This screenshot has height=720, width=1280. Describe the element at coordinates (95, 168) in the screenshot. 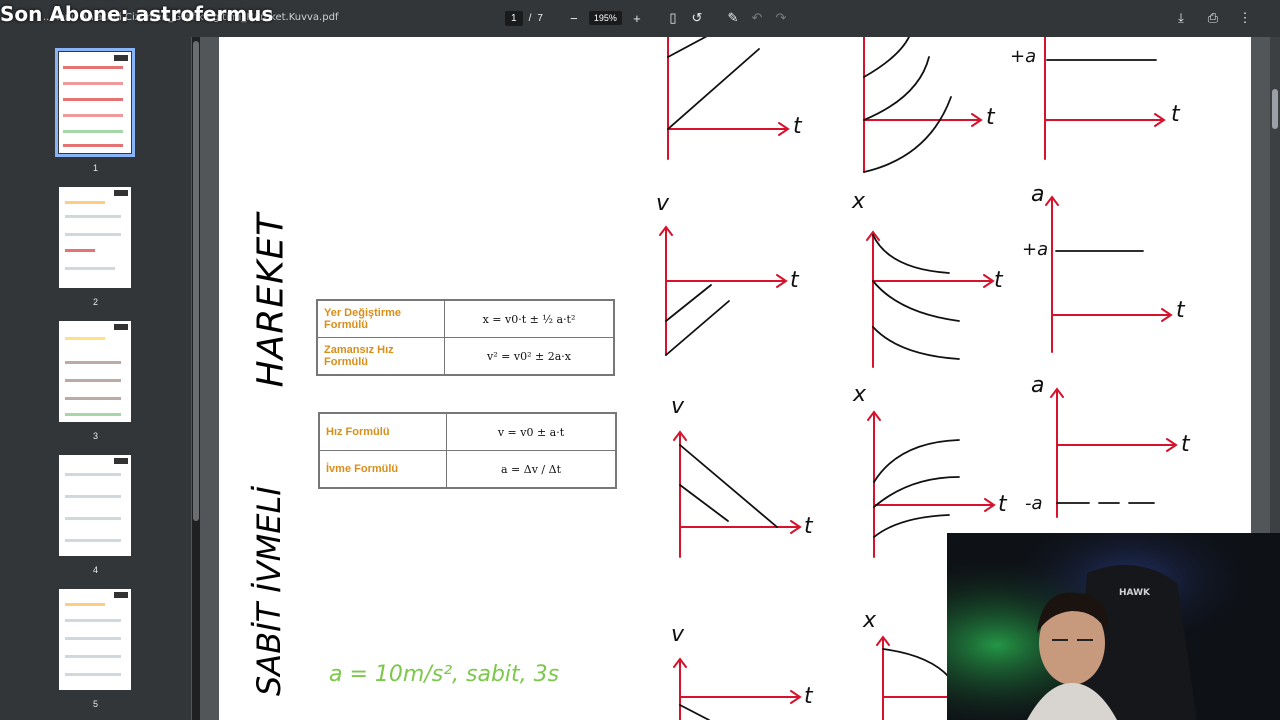

I see `thumbnail-number: 1` at that location.